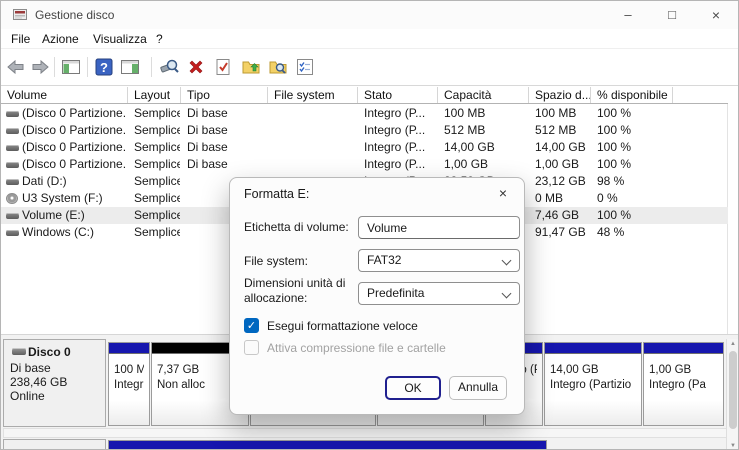 The height and width of the screenshot is (450, 739). I want to click on folder-search-icon, so click(278, 67).